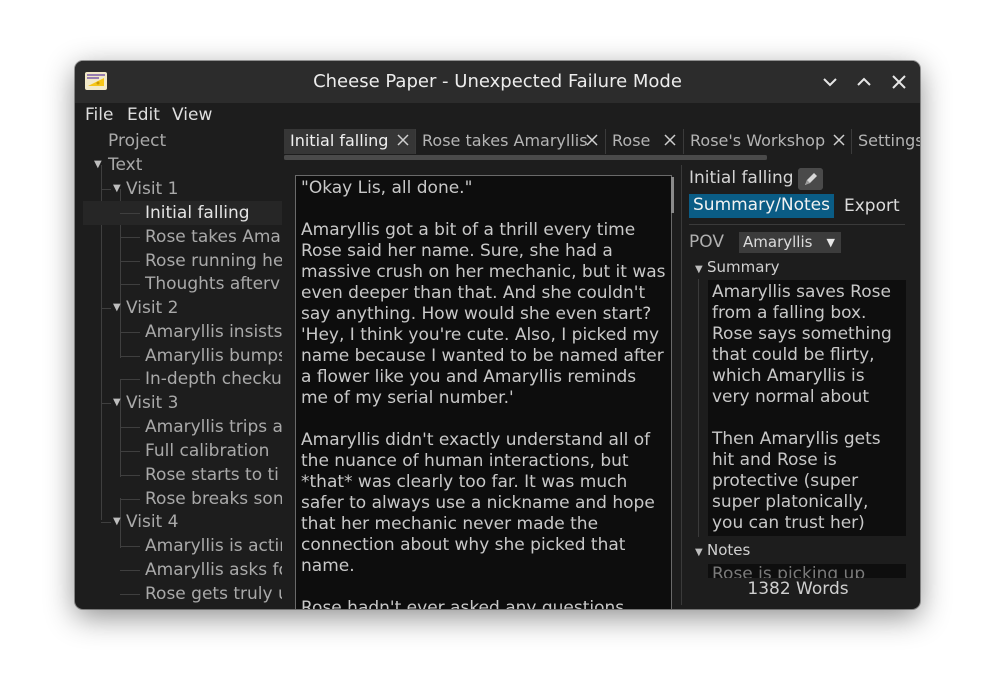 Image resolution: width=994 pixels, height=698 pixels. Describe the element at coordinates (830, 242) in the screenshot. I see `dropdown-arrow-icon: ▼` at that location.